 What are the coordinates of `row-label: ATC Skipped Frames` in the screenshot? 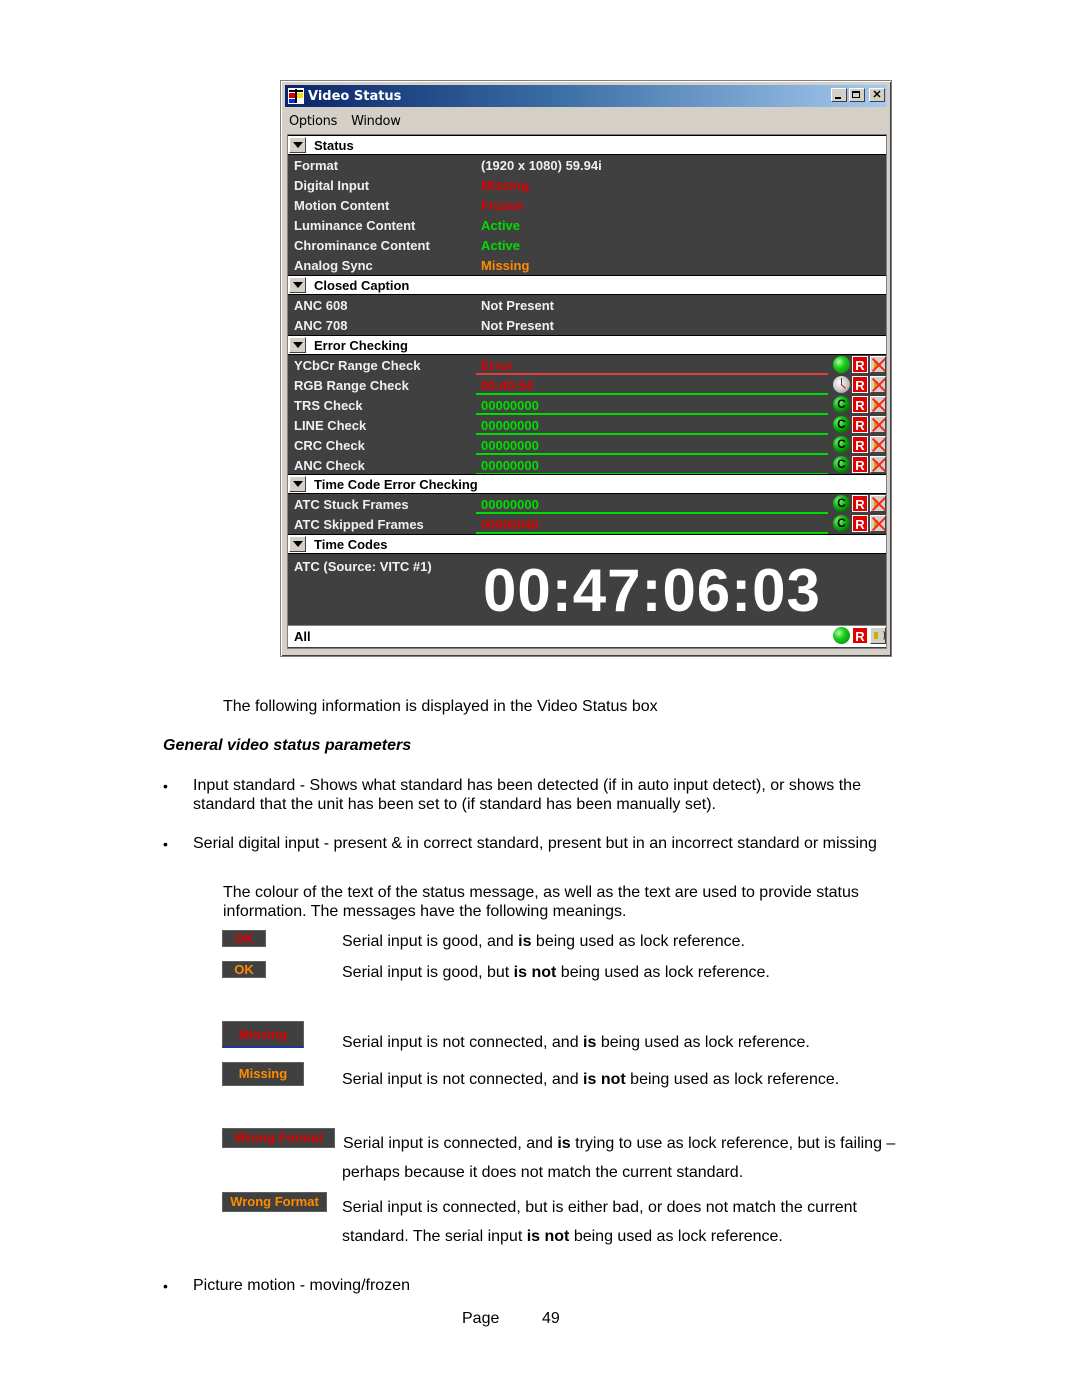 It's located at (359, 524).